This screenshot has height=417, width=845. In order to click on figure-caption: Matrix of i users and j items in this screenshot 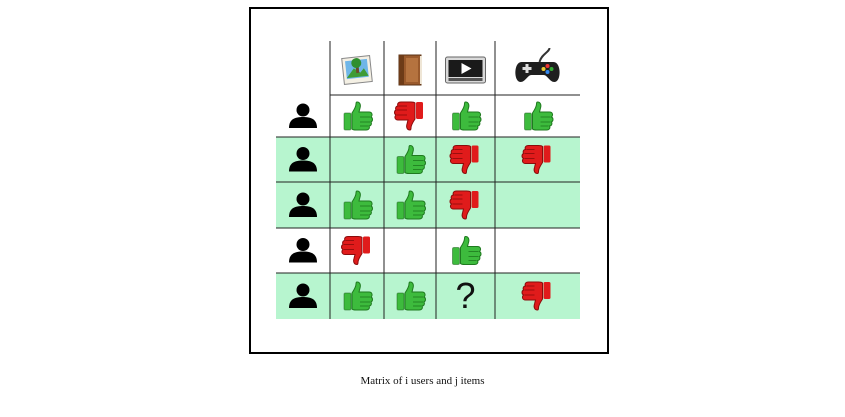, I will do `click(422, 381)`.